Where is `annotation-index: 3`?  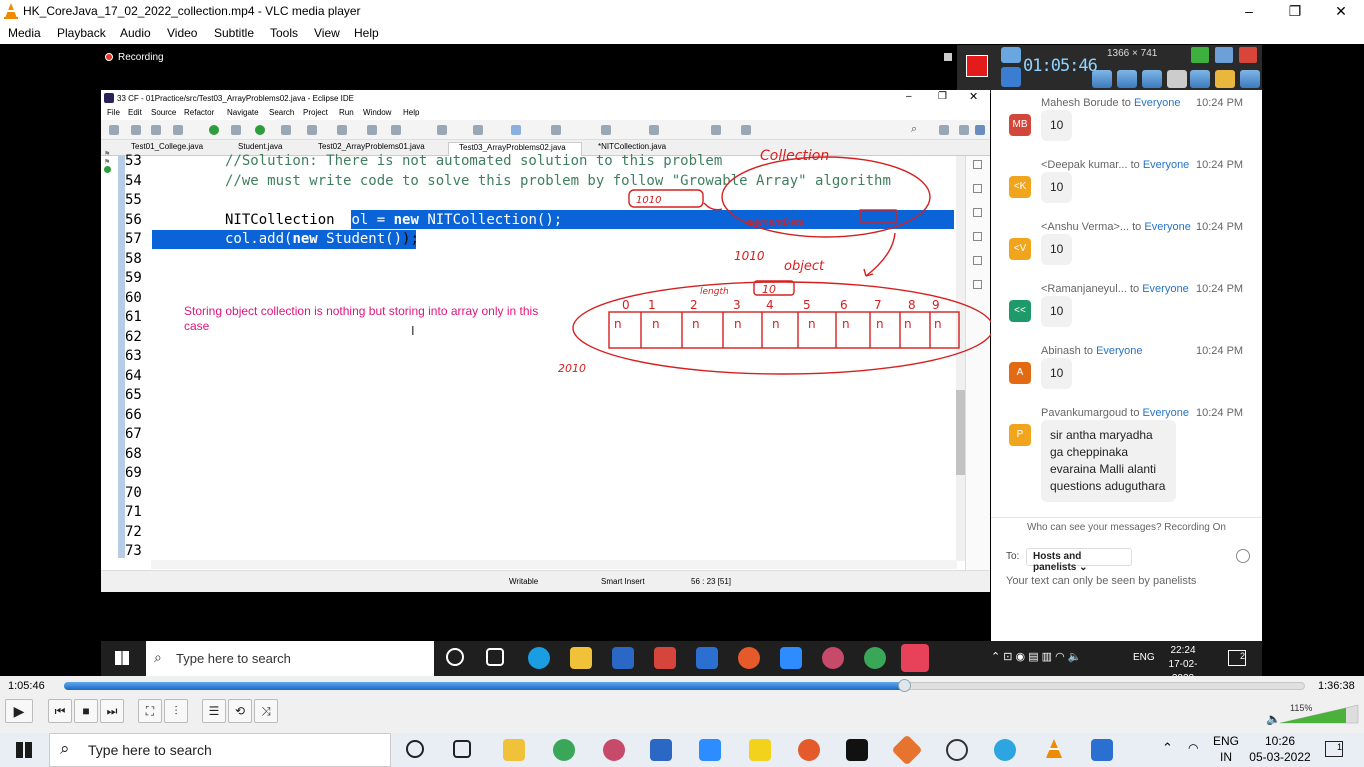 annotation-index: 3 is located at coordinates (737, 305).